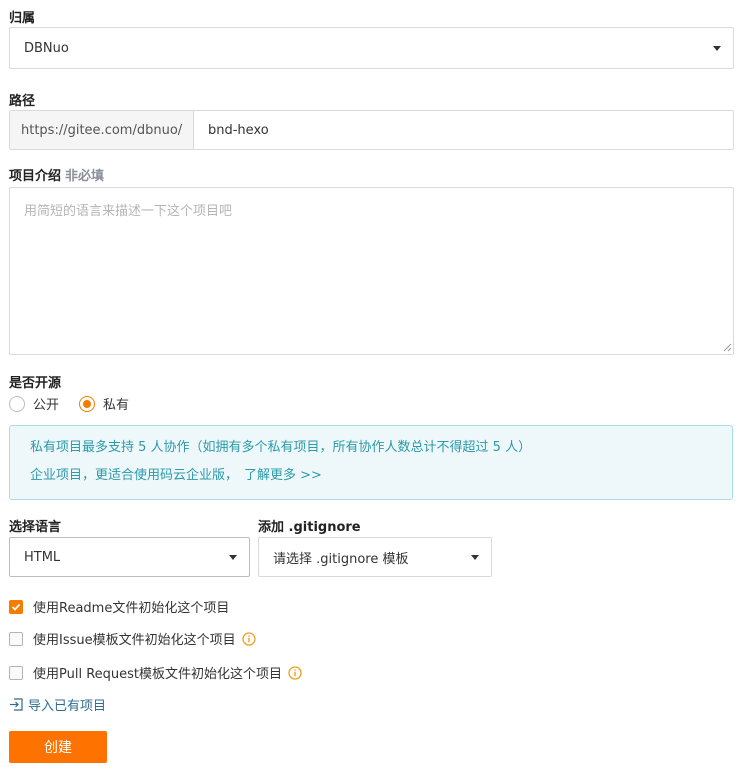 Image resolution: width=744 pixels, height=770 pixels. I want to click on description-label-text: 项目介绍, so click(35, 176).